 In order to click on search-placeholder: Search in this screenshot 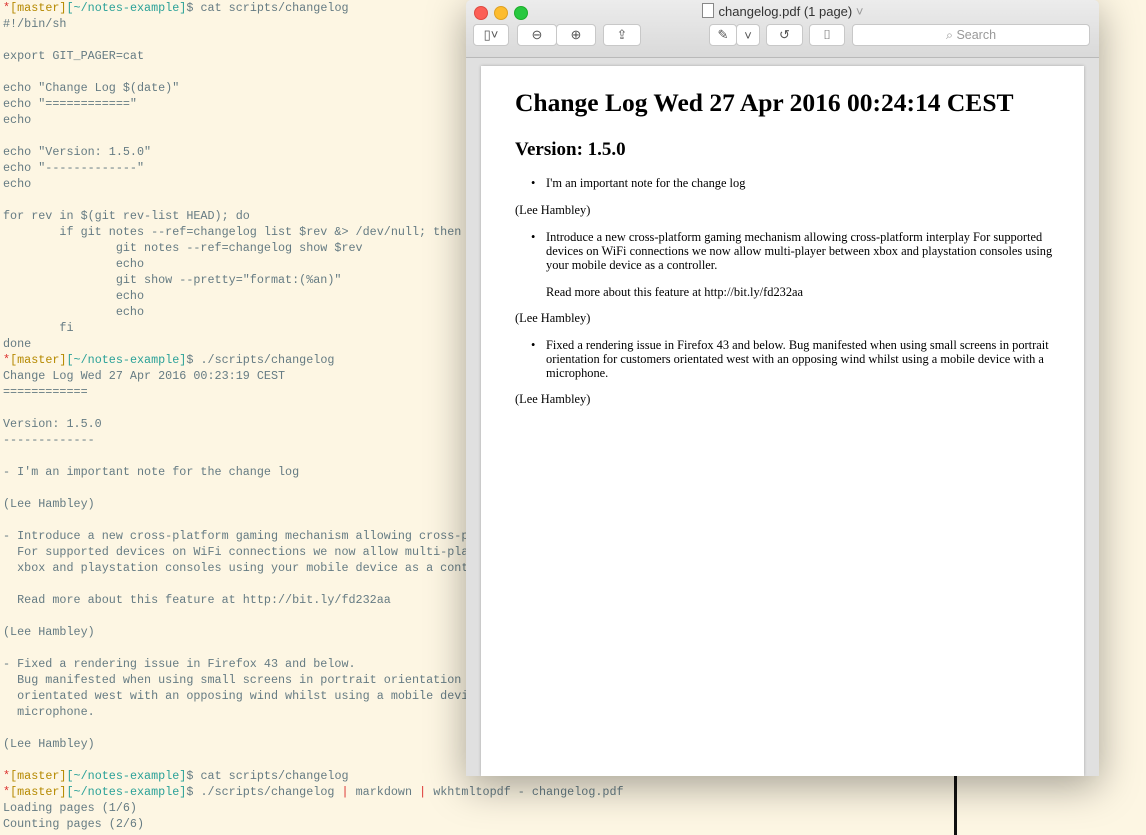, I will do `click(976, 35)`.